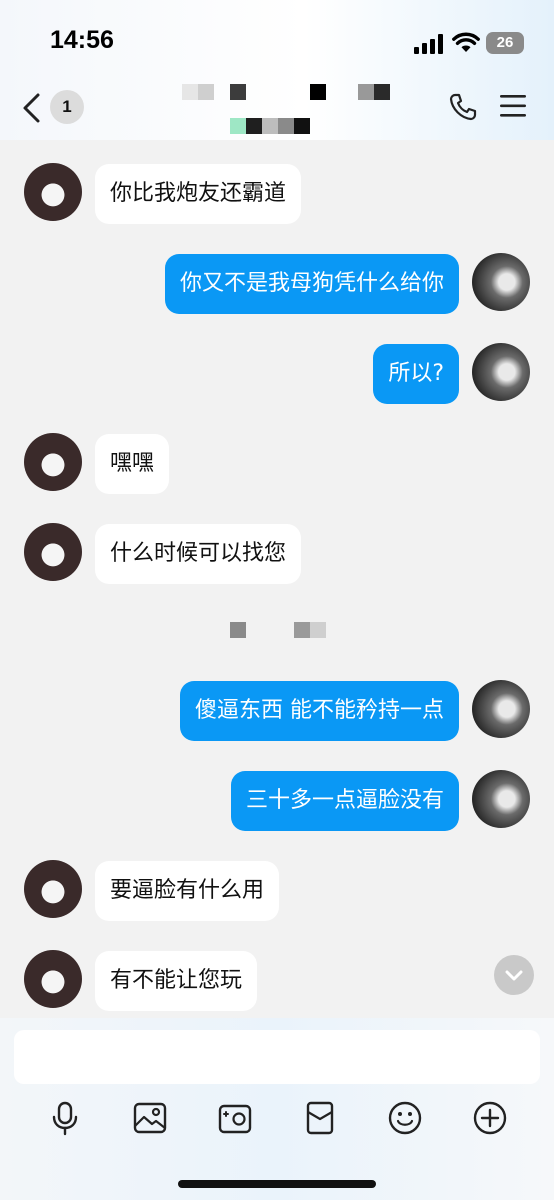 Image resolution: width=554 pixels, height=1200 pixels. What do you see at coordinates (344, 801) in the screenshot?
I see `outgoing-message-bubble: 三十多一点逼脸没有` at bounding box center [344, 801].